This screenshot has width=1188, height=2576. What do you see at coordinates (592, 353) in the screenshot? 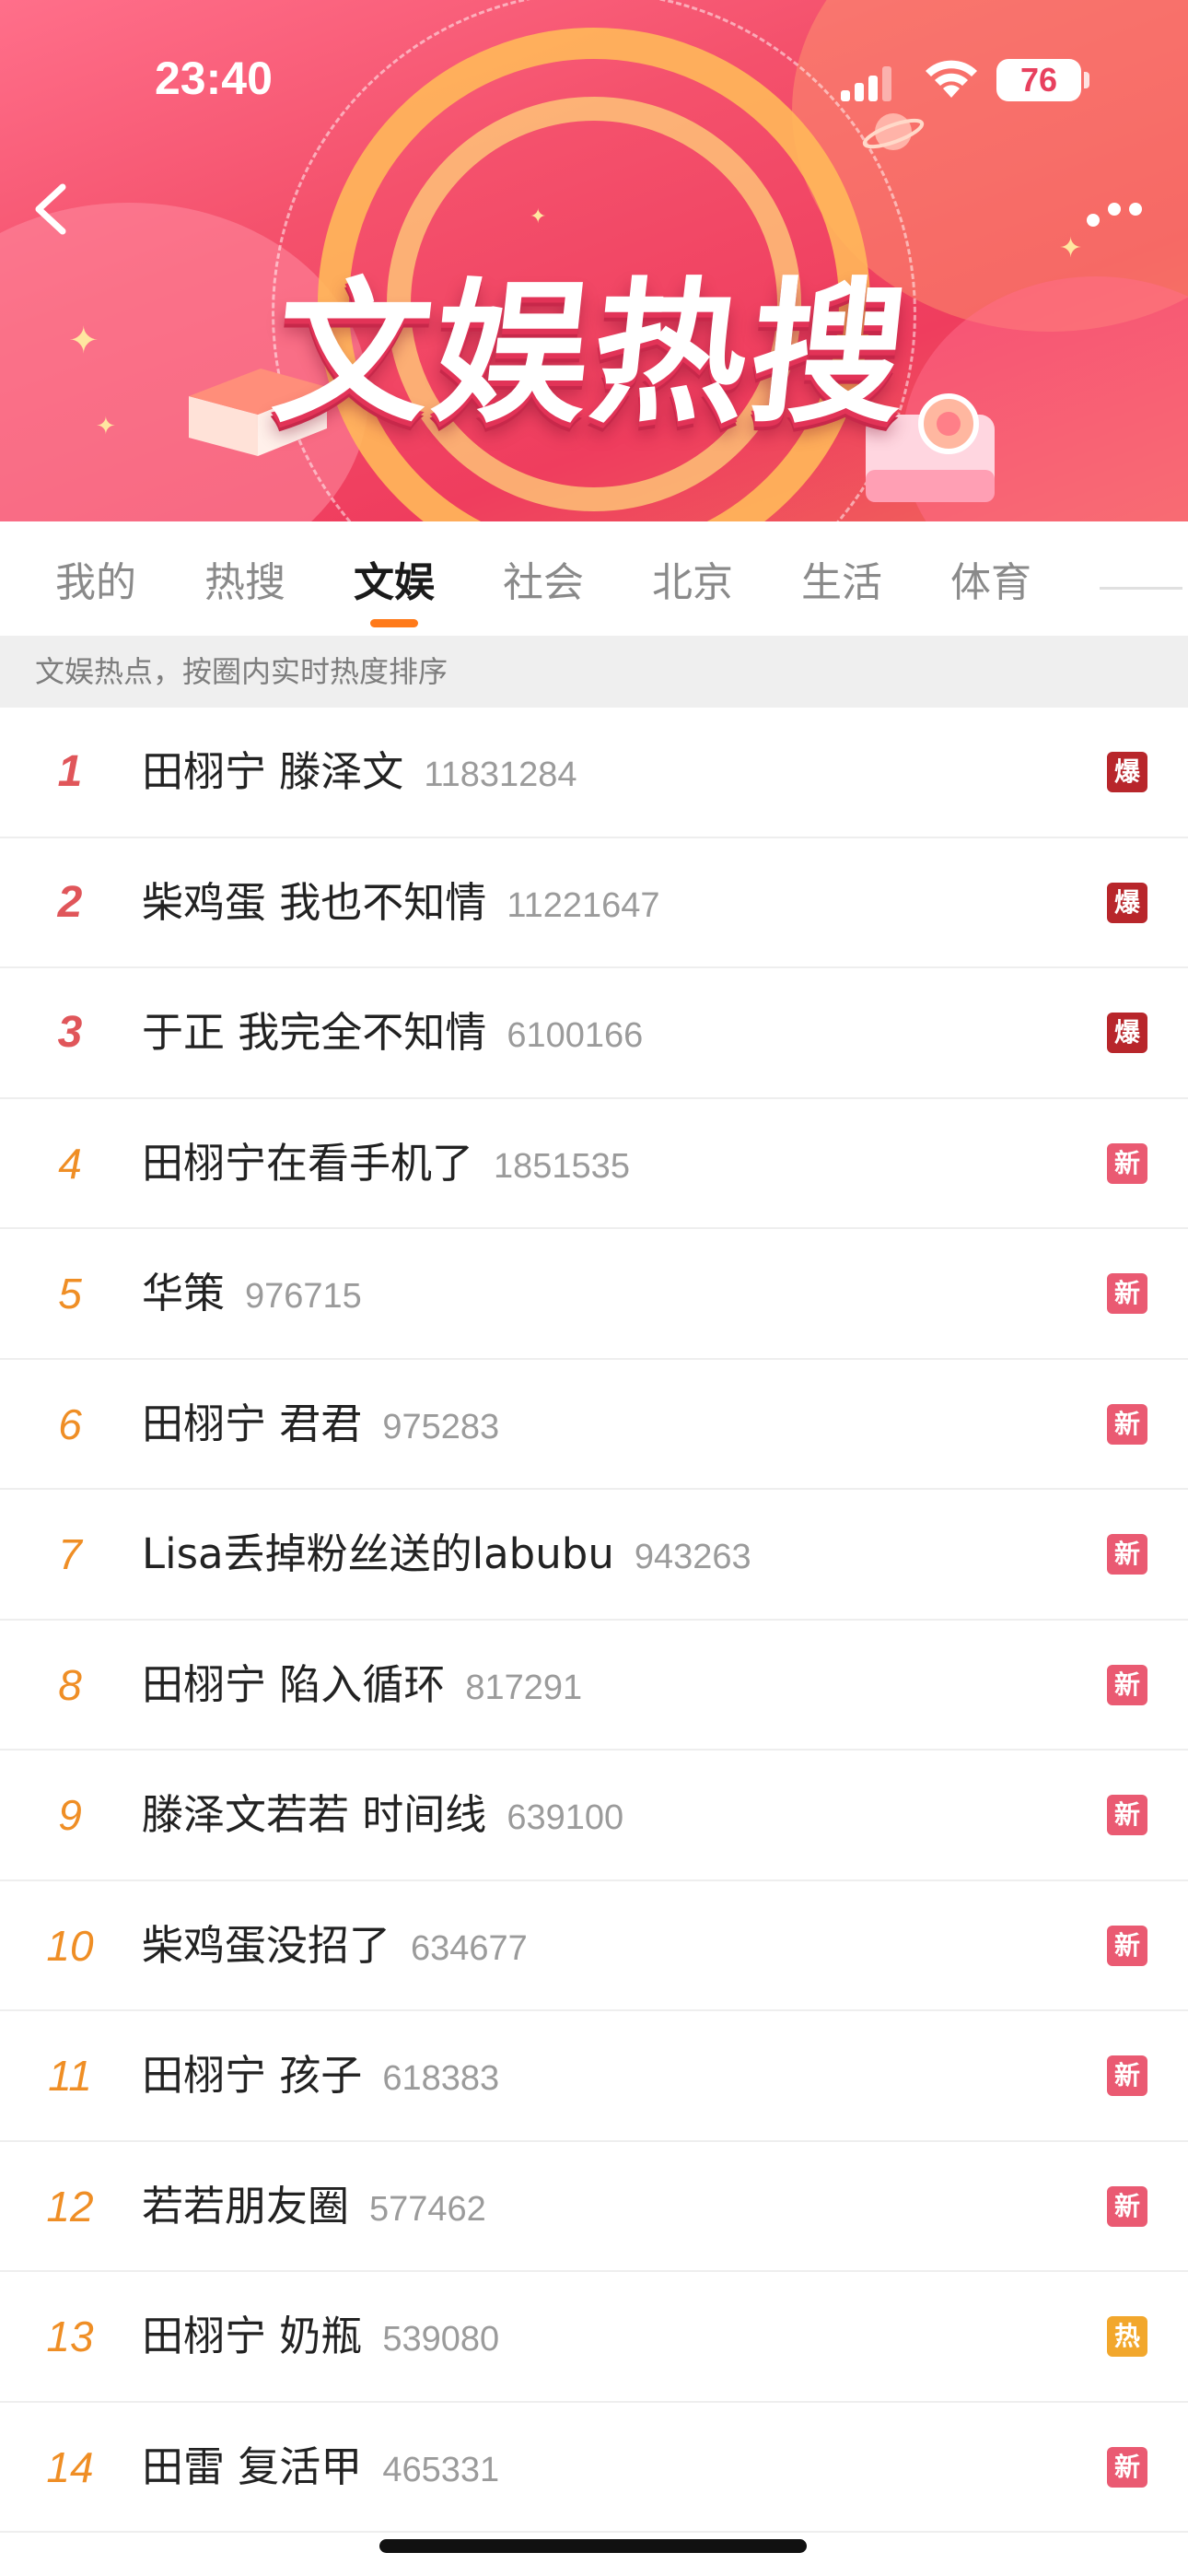
I see `banner-title: 文娱热搜` at bounding box center [592, 353].